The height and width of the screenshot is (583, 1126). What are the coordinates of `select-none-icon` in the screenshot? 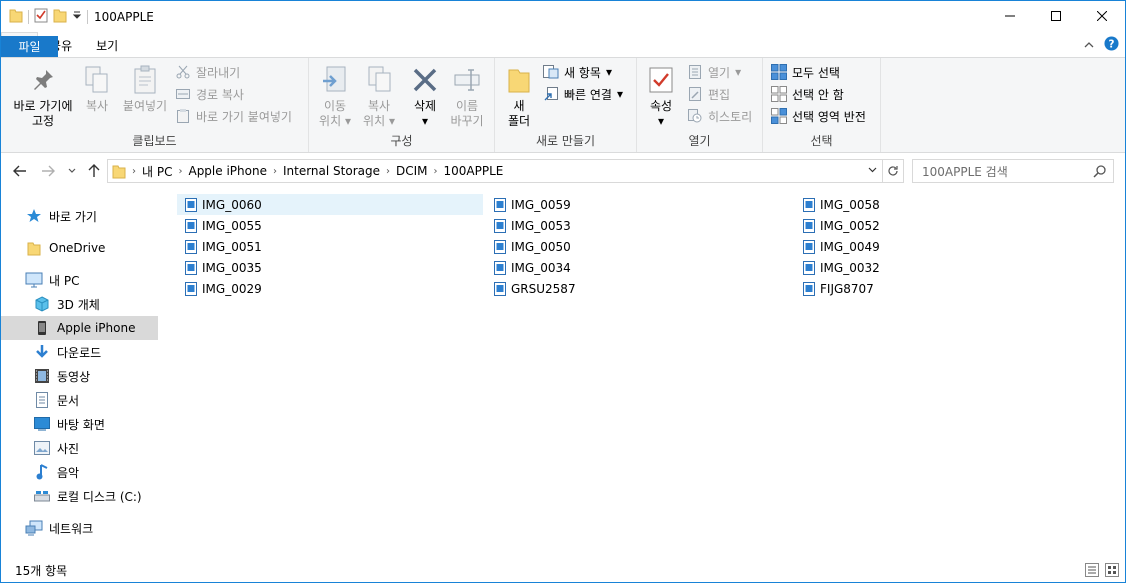 It's located at (779, 94).